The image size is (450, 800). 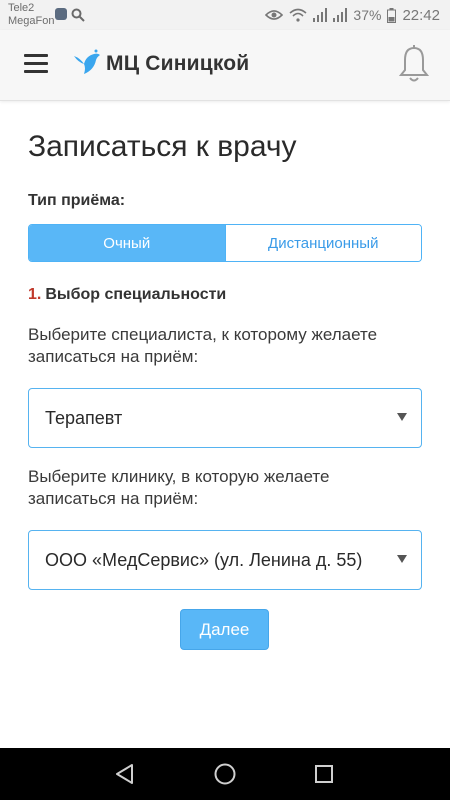 I want to click on next-button: Далее, so click(x=224, y=629).